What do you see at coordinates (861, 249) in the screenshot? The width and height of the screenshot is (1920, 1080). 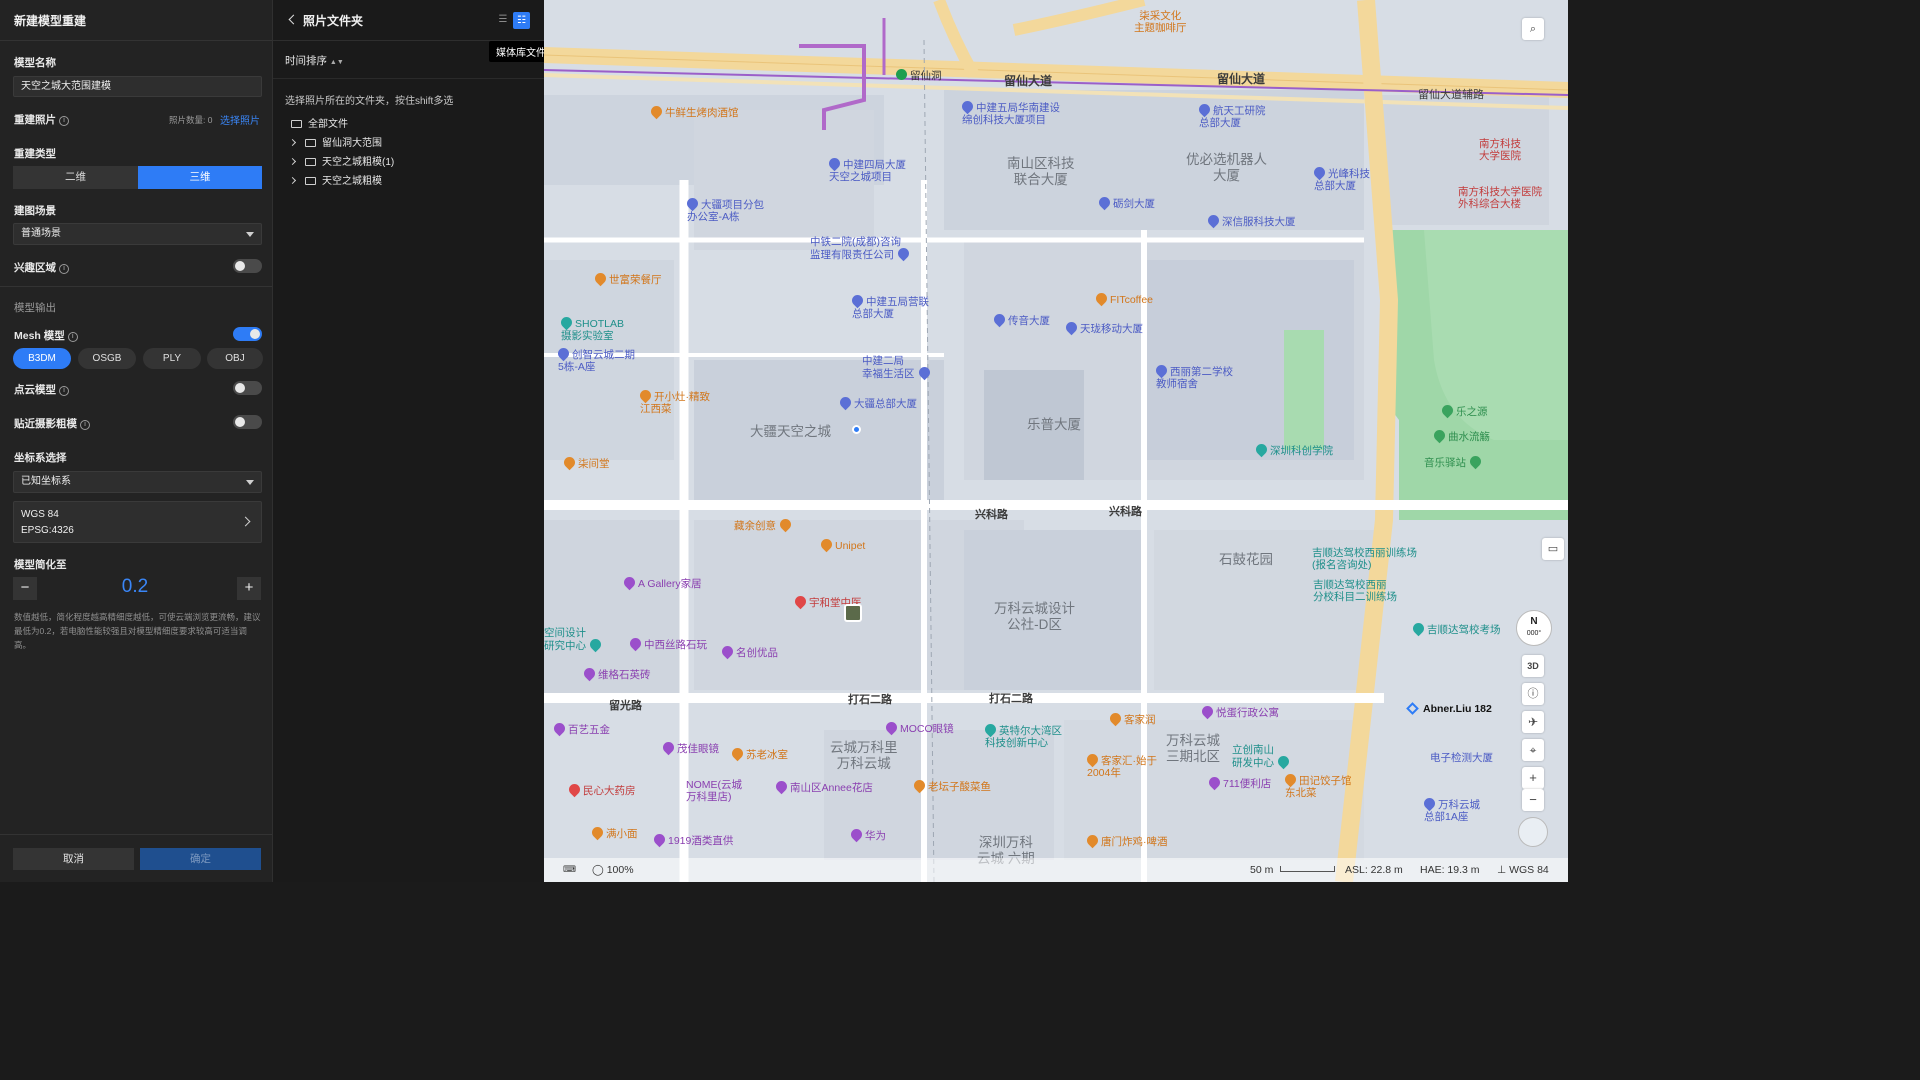 I see `poi: 中铁二院(成都)咨询 监理有限责任公司` at bounding box center [861, 249].